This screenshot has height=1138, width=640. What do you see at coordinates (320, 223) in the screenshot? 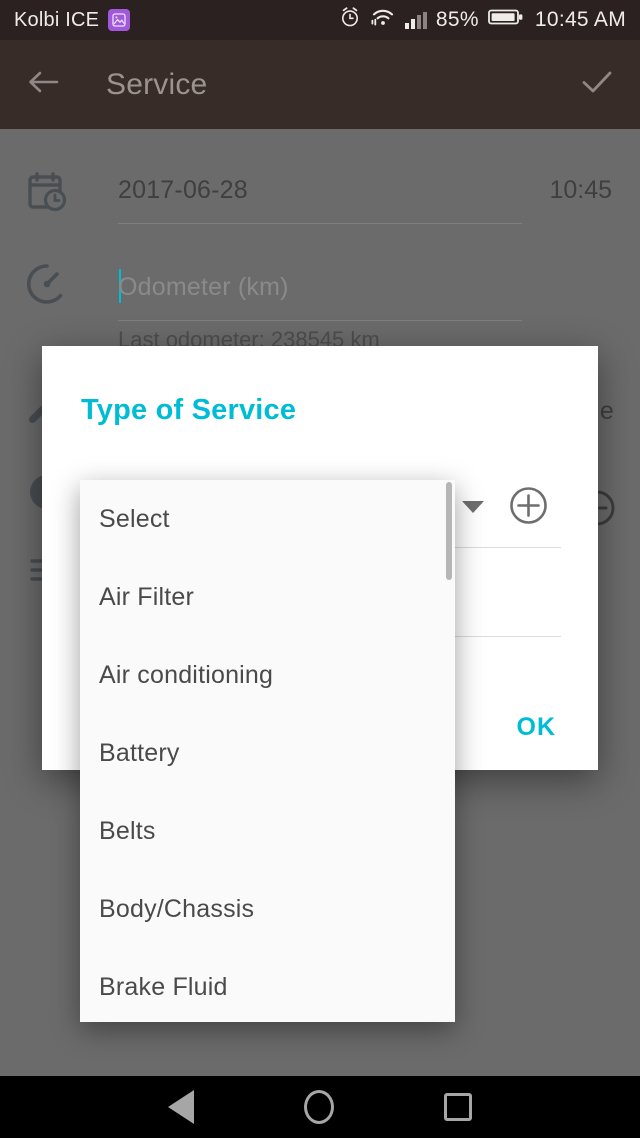
I see `date-field-underline` at bounding box center [320, 223].